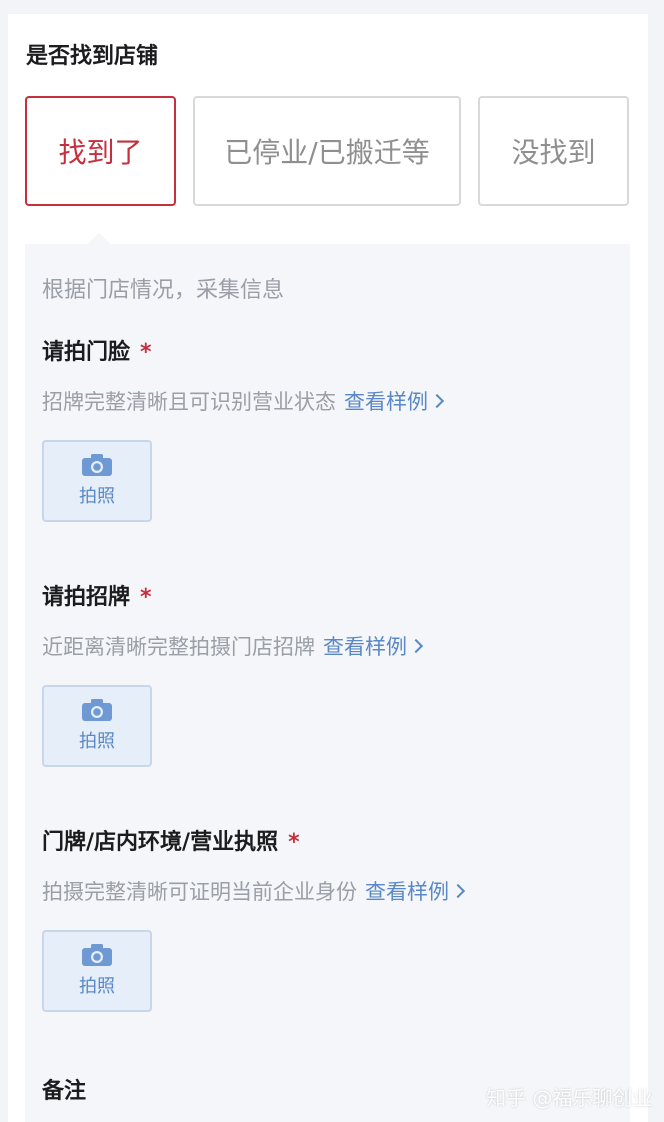 The height and width of the screenshot is (1122, 664). Describe the element at coordinates (100, 151) in the screenshot. I see `option-found-button: 找到了` at that location.